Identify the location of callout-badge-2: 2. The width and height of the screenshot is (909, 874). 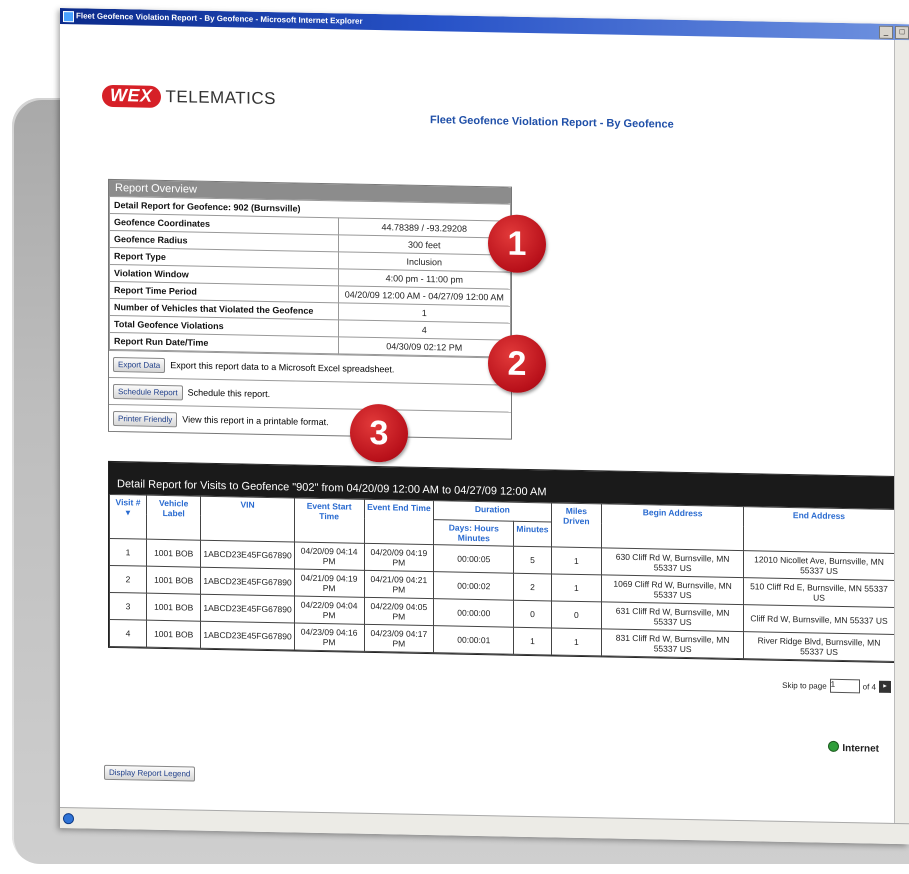
(517, 364).